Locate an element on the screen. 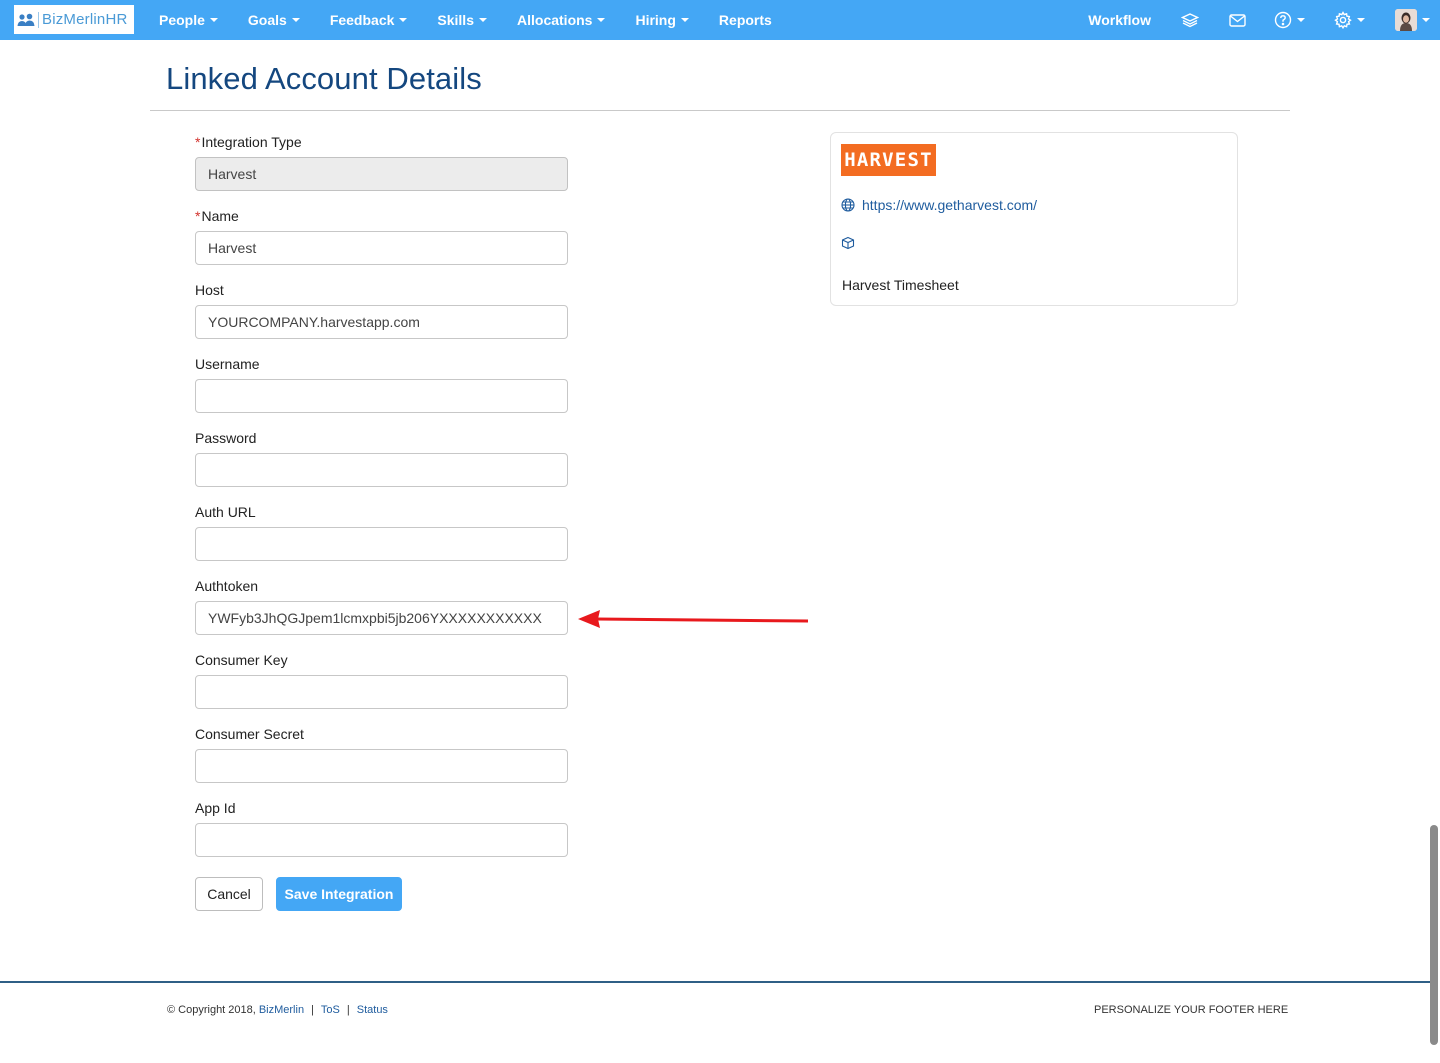 The image size is (1440, 1063). integration-type-field: *Integration Type Harvest is located at coordinates (381, 169).